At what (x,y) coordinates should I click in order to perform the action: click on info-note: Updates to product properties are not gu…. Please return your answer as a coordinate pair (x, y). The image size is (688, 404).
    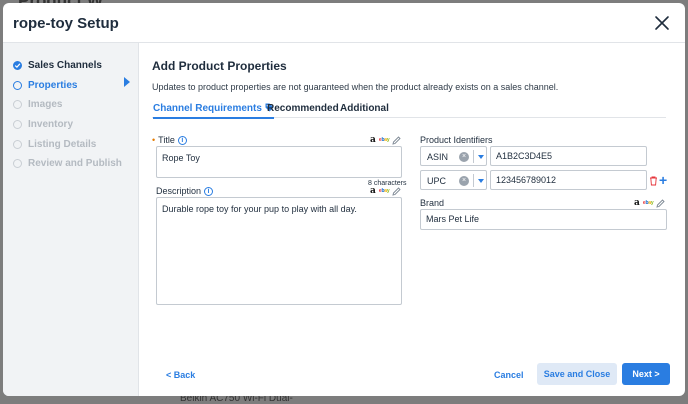
    Looking at the image, I should click on (355, 87).